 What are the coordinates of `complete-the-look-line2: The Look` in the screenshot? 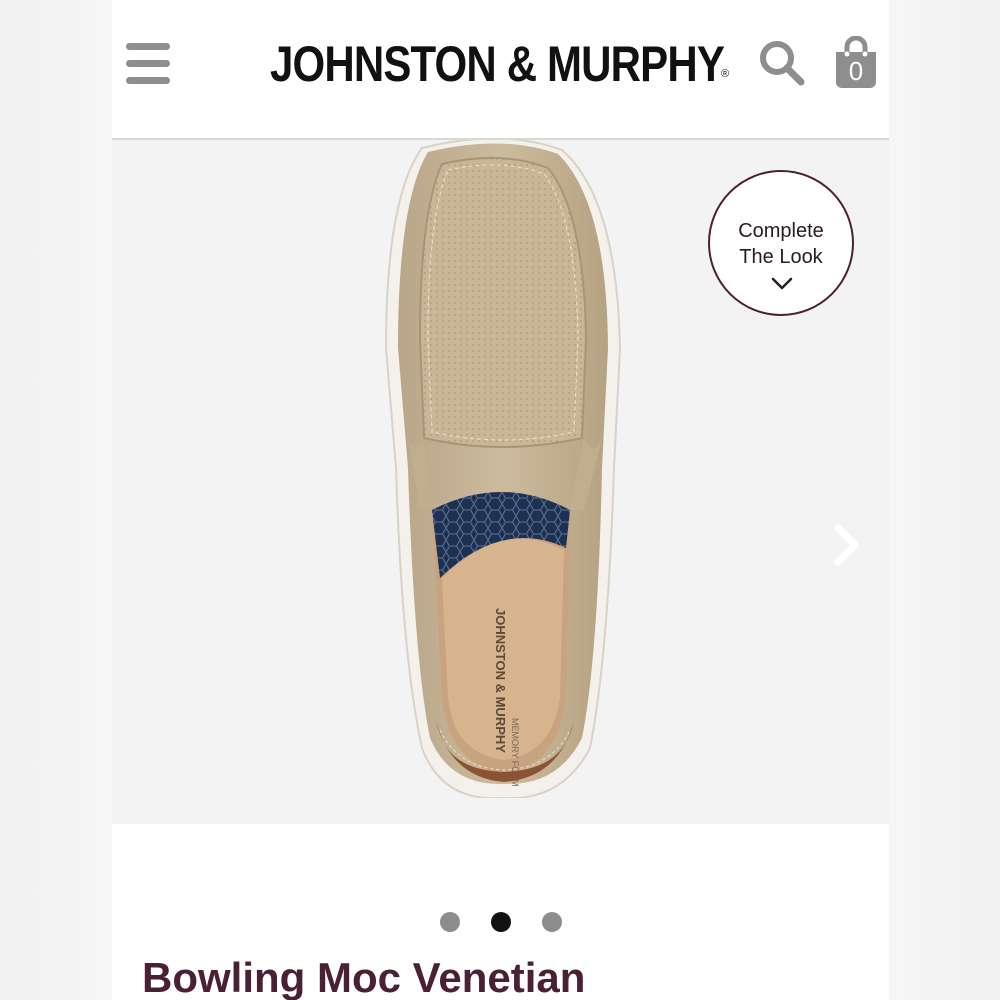 It's located at (781, 257).